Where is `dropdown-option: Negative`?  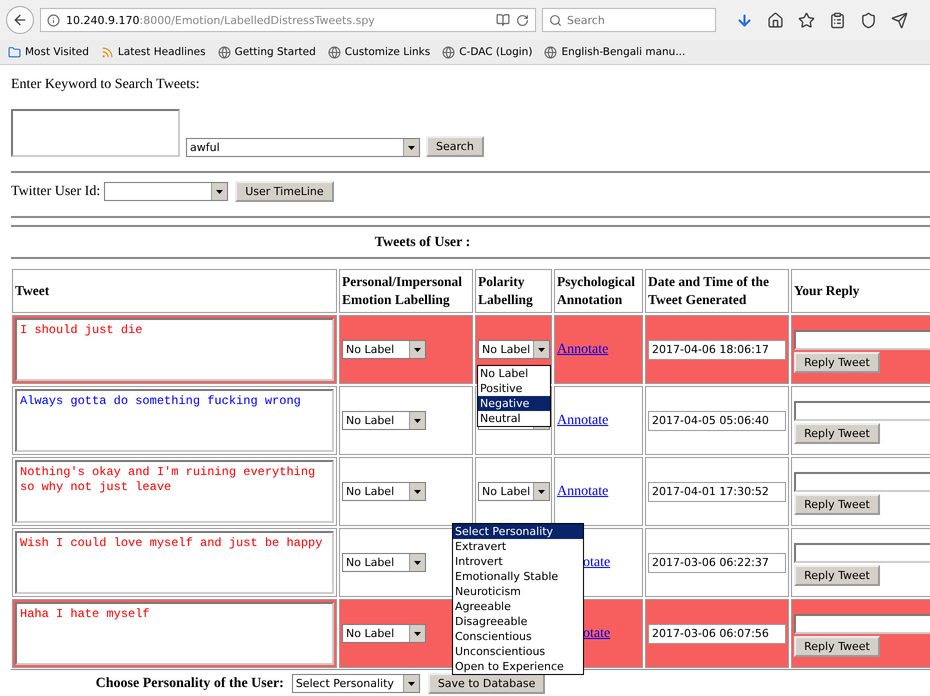
dropdown-option: Negative is located at coordinates (514, 403).